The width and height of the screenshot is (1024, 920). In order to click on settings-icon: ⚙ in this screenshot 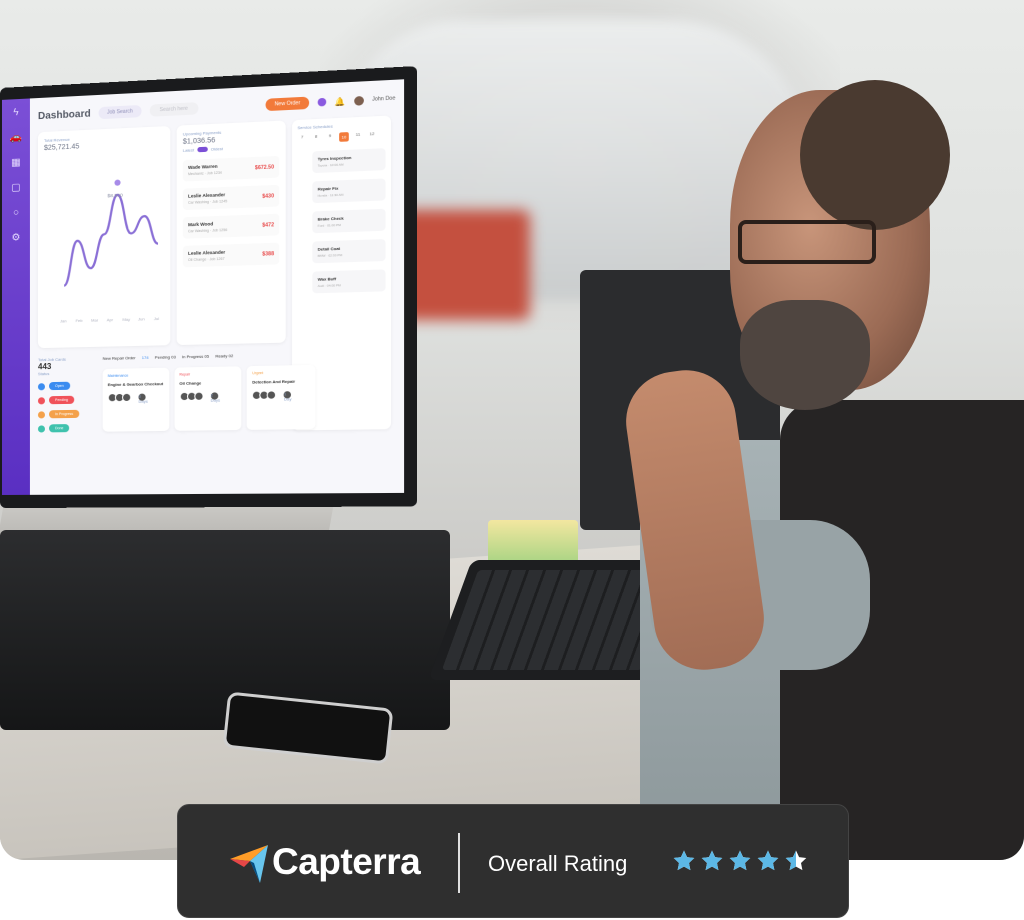, I will do `click(15, 237)`.